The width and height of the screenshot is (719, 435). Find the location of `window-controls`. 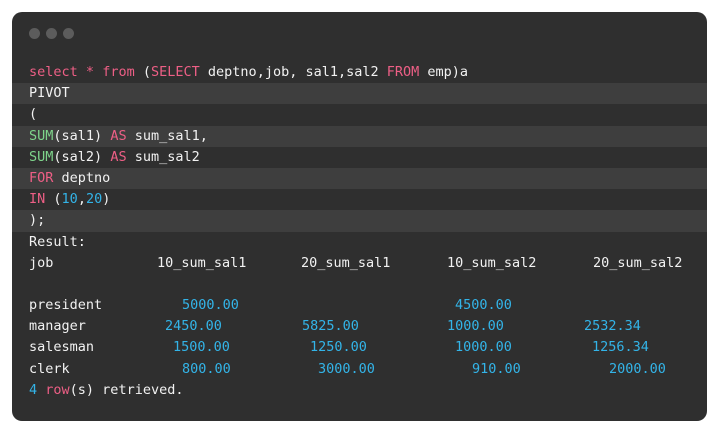

window-controls is located at coordinates (51, 33).